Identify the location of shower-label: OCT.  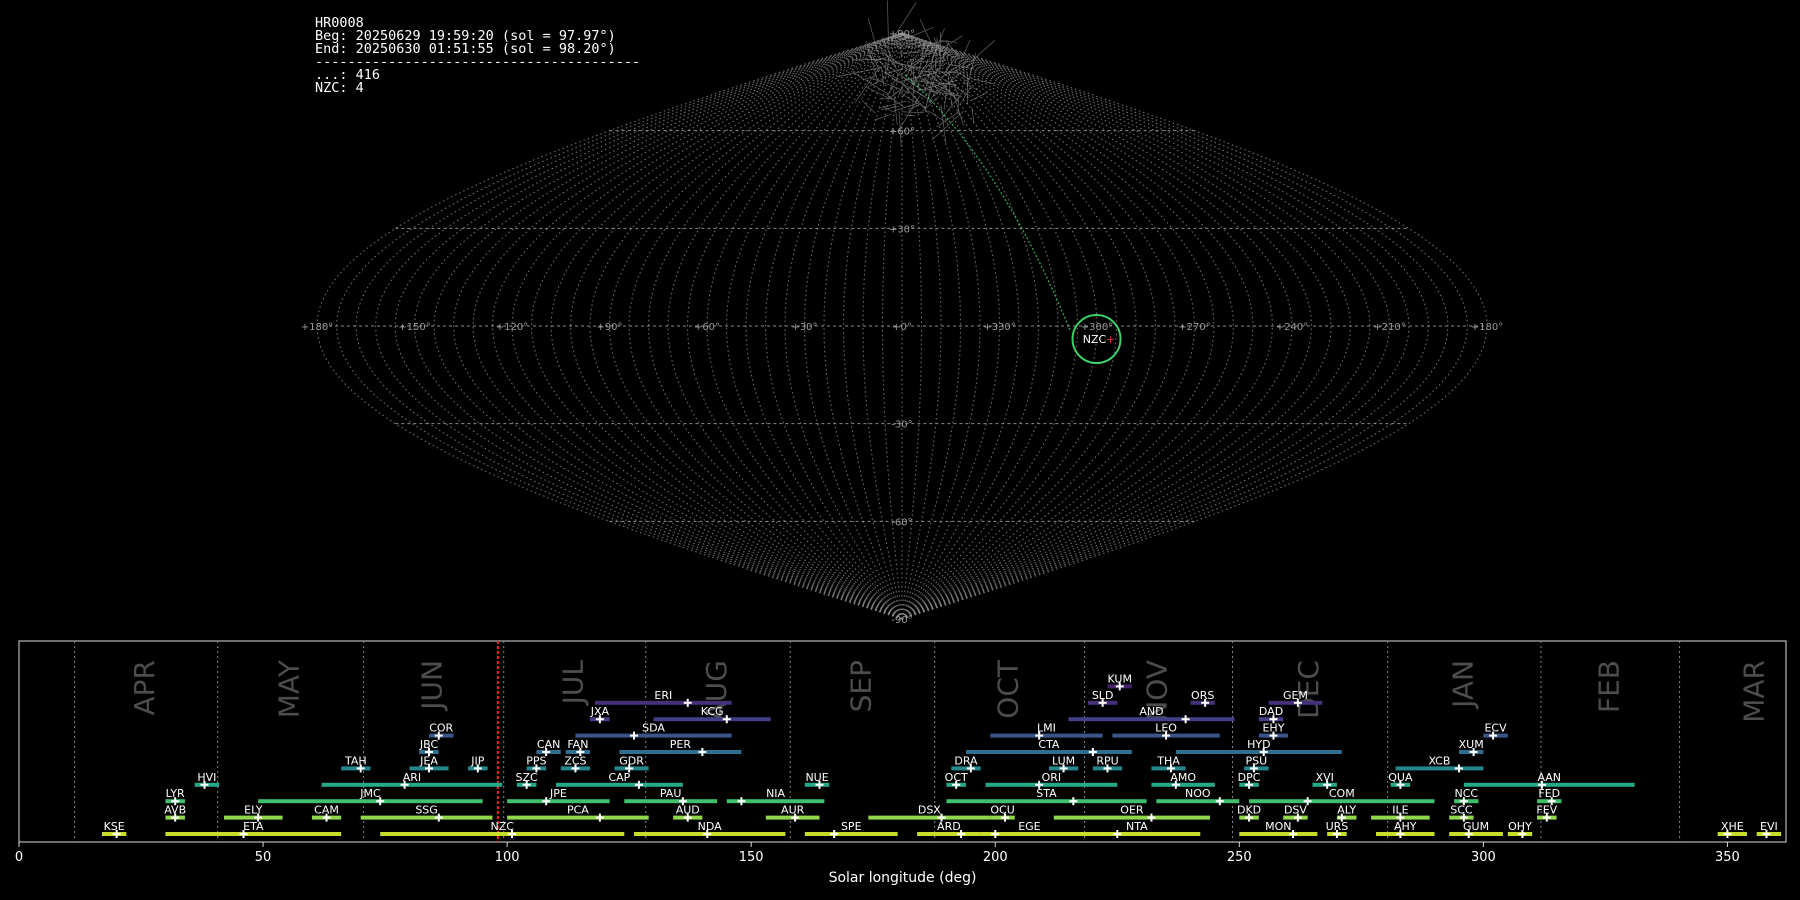
(956, 777).